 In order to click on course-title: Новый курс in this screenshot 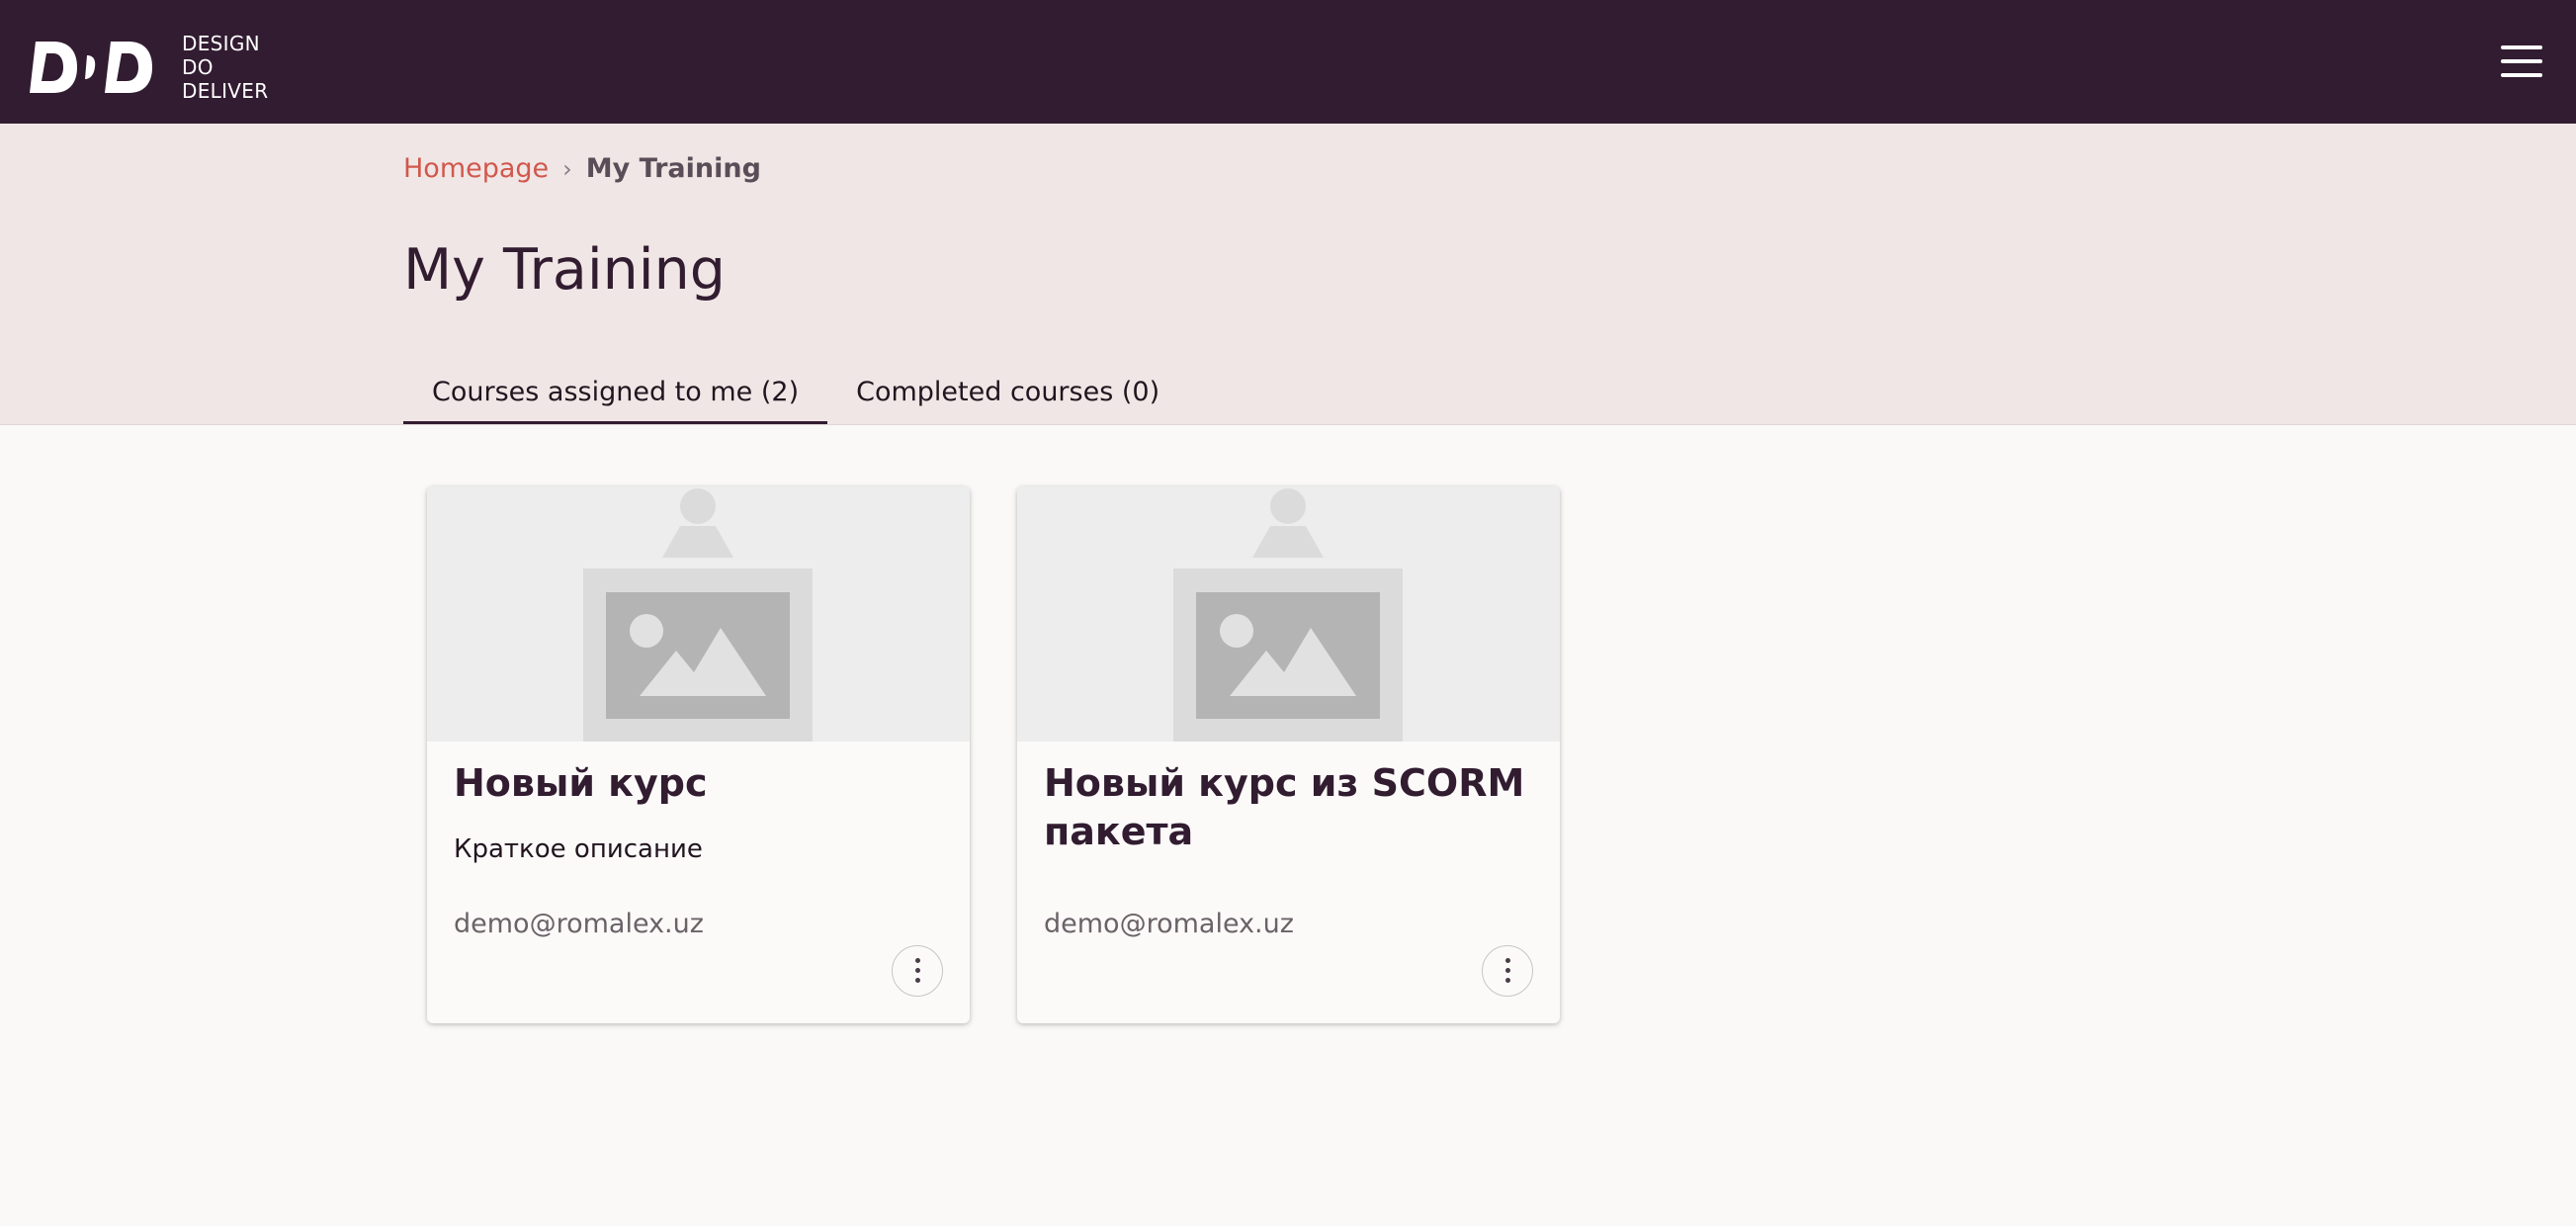, I will do `click(698, 783)`.